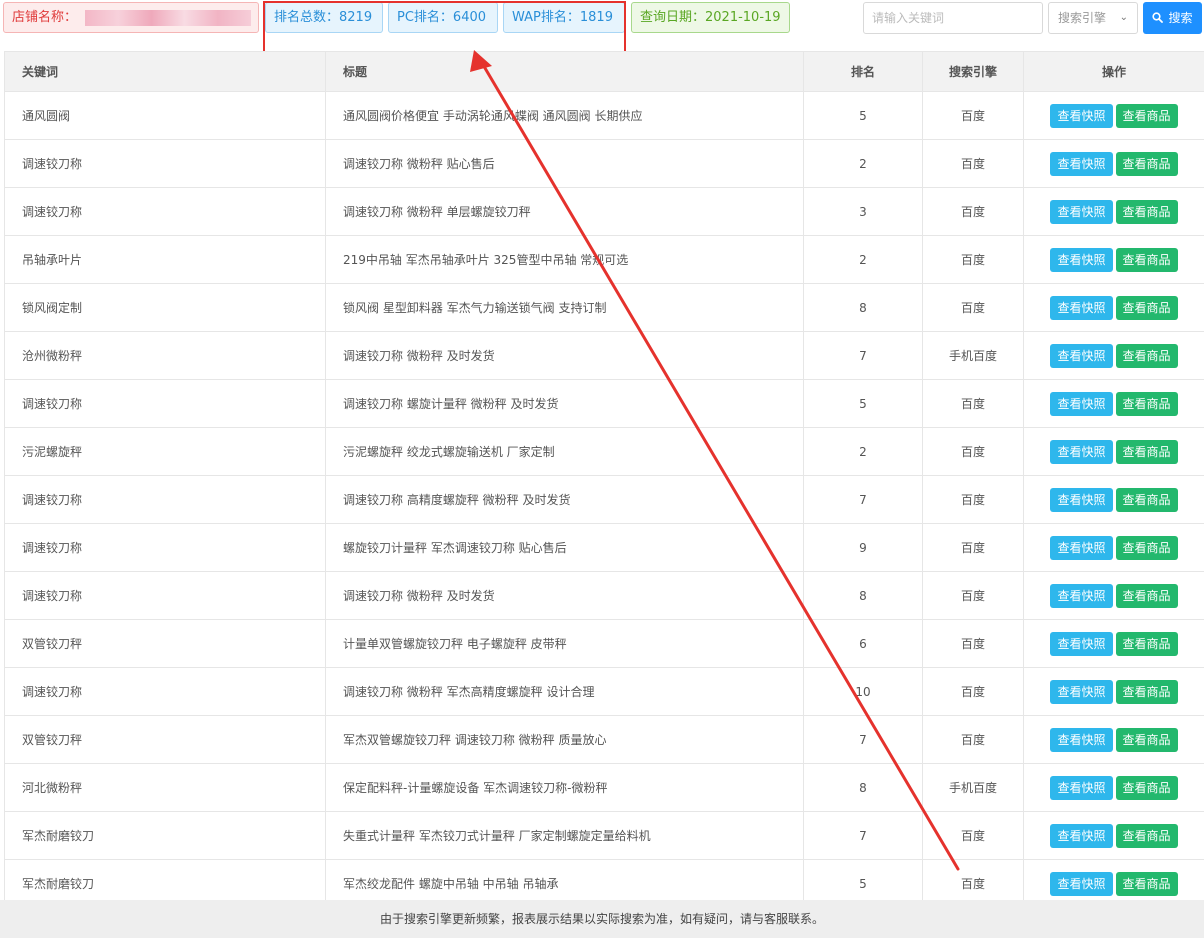 The width and height of the screenshot is (1204, 938). I want to click on search-button: 搜索, so click(1172, 18).